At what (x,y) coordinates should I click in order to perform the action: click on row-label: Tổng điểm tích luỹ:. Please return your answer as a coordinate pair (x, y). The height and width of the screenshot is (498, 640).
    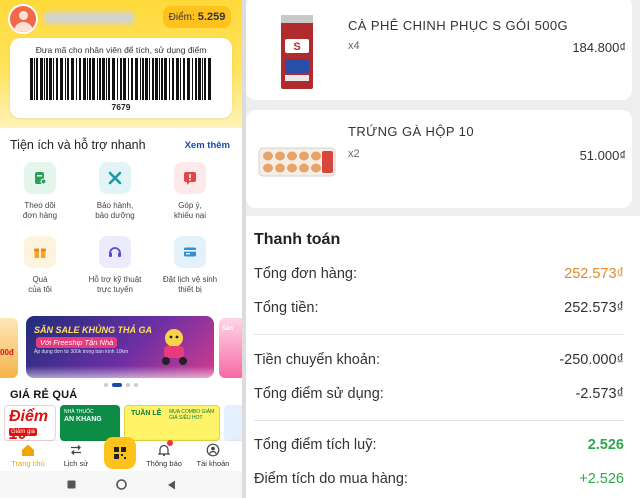
    Looking at the image, I should click on (315, 445).